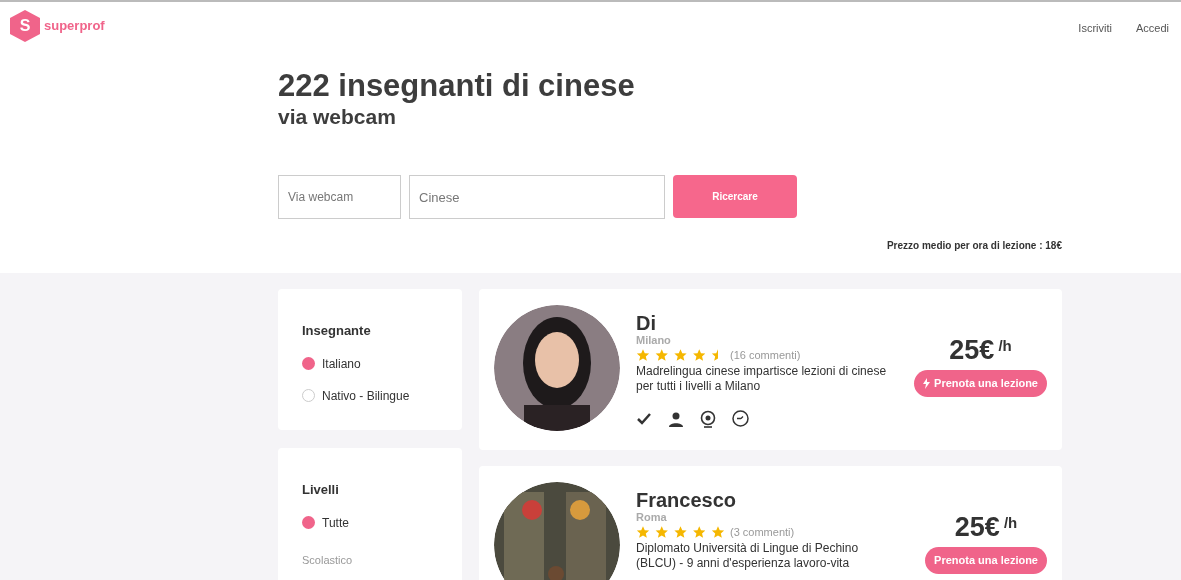 This screenshot has width=1181, height=580. I want to click on radio-option: Italiano, so click(370, 363).